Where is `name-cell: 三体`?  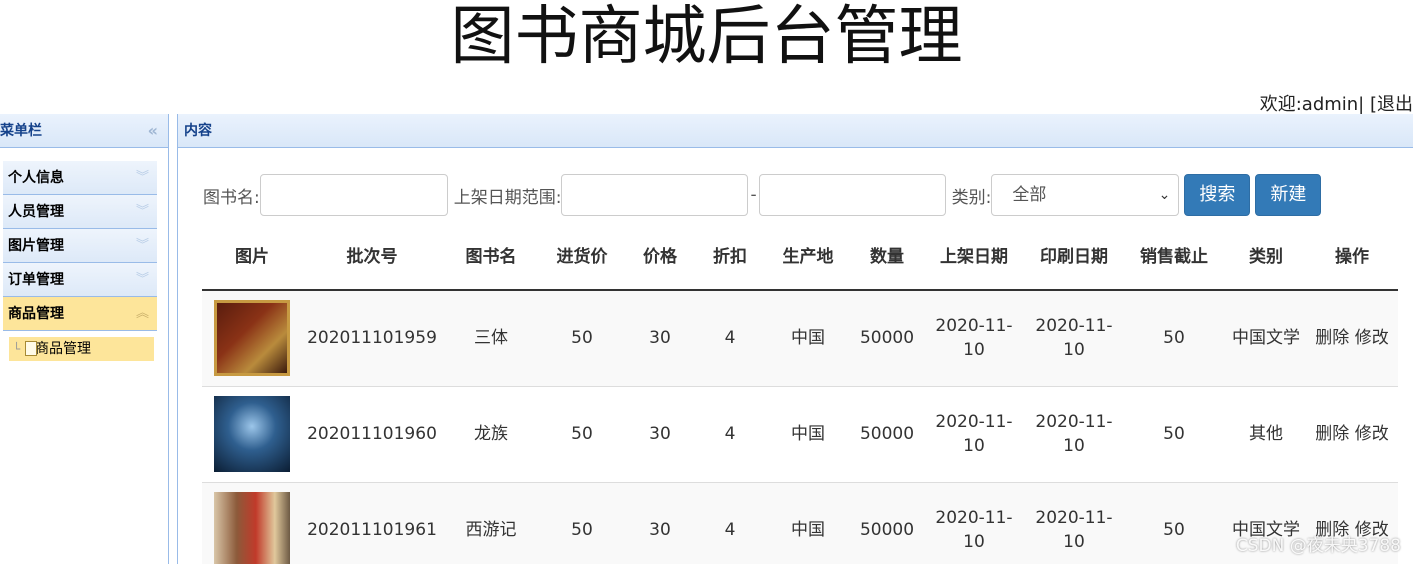
name-cell: 三体 is located at coordinates (491, 337).